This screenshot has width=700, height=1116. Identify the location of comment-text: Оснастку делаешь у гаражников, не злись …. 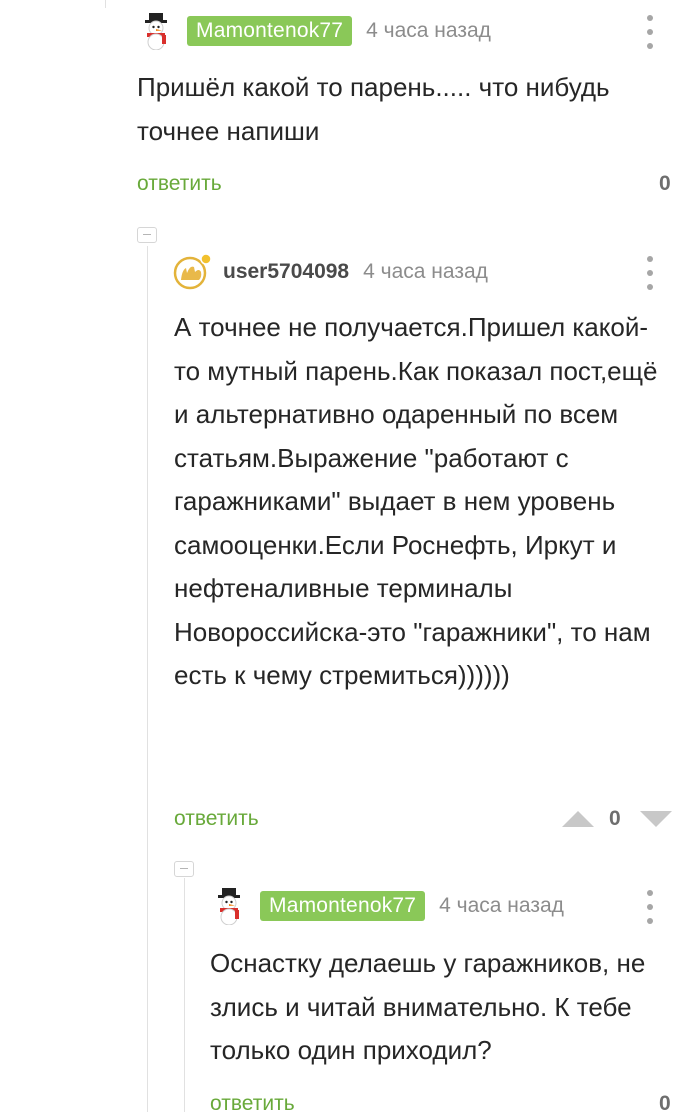
(428, 1006).